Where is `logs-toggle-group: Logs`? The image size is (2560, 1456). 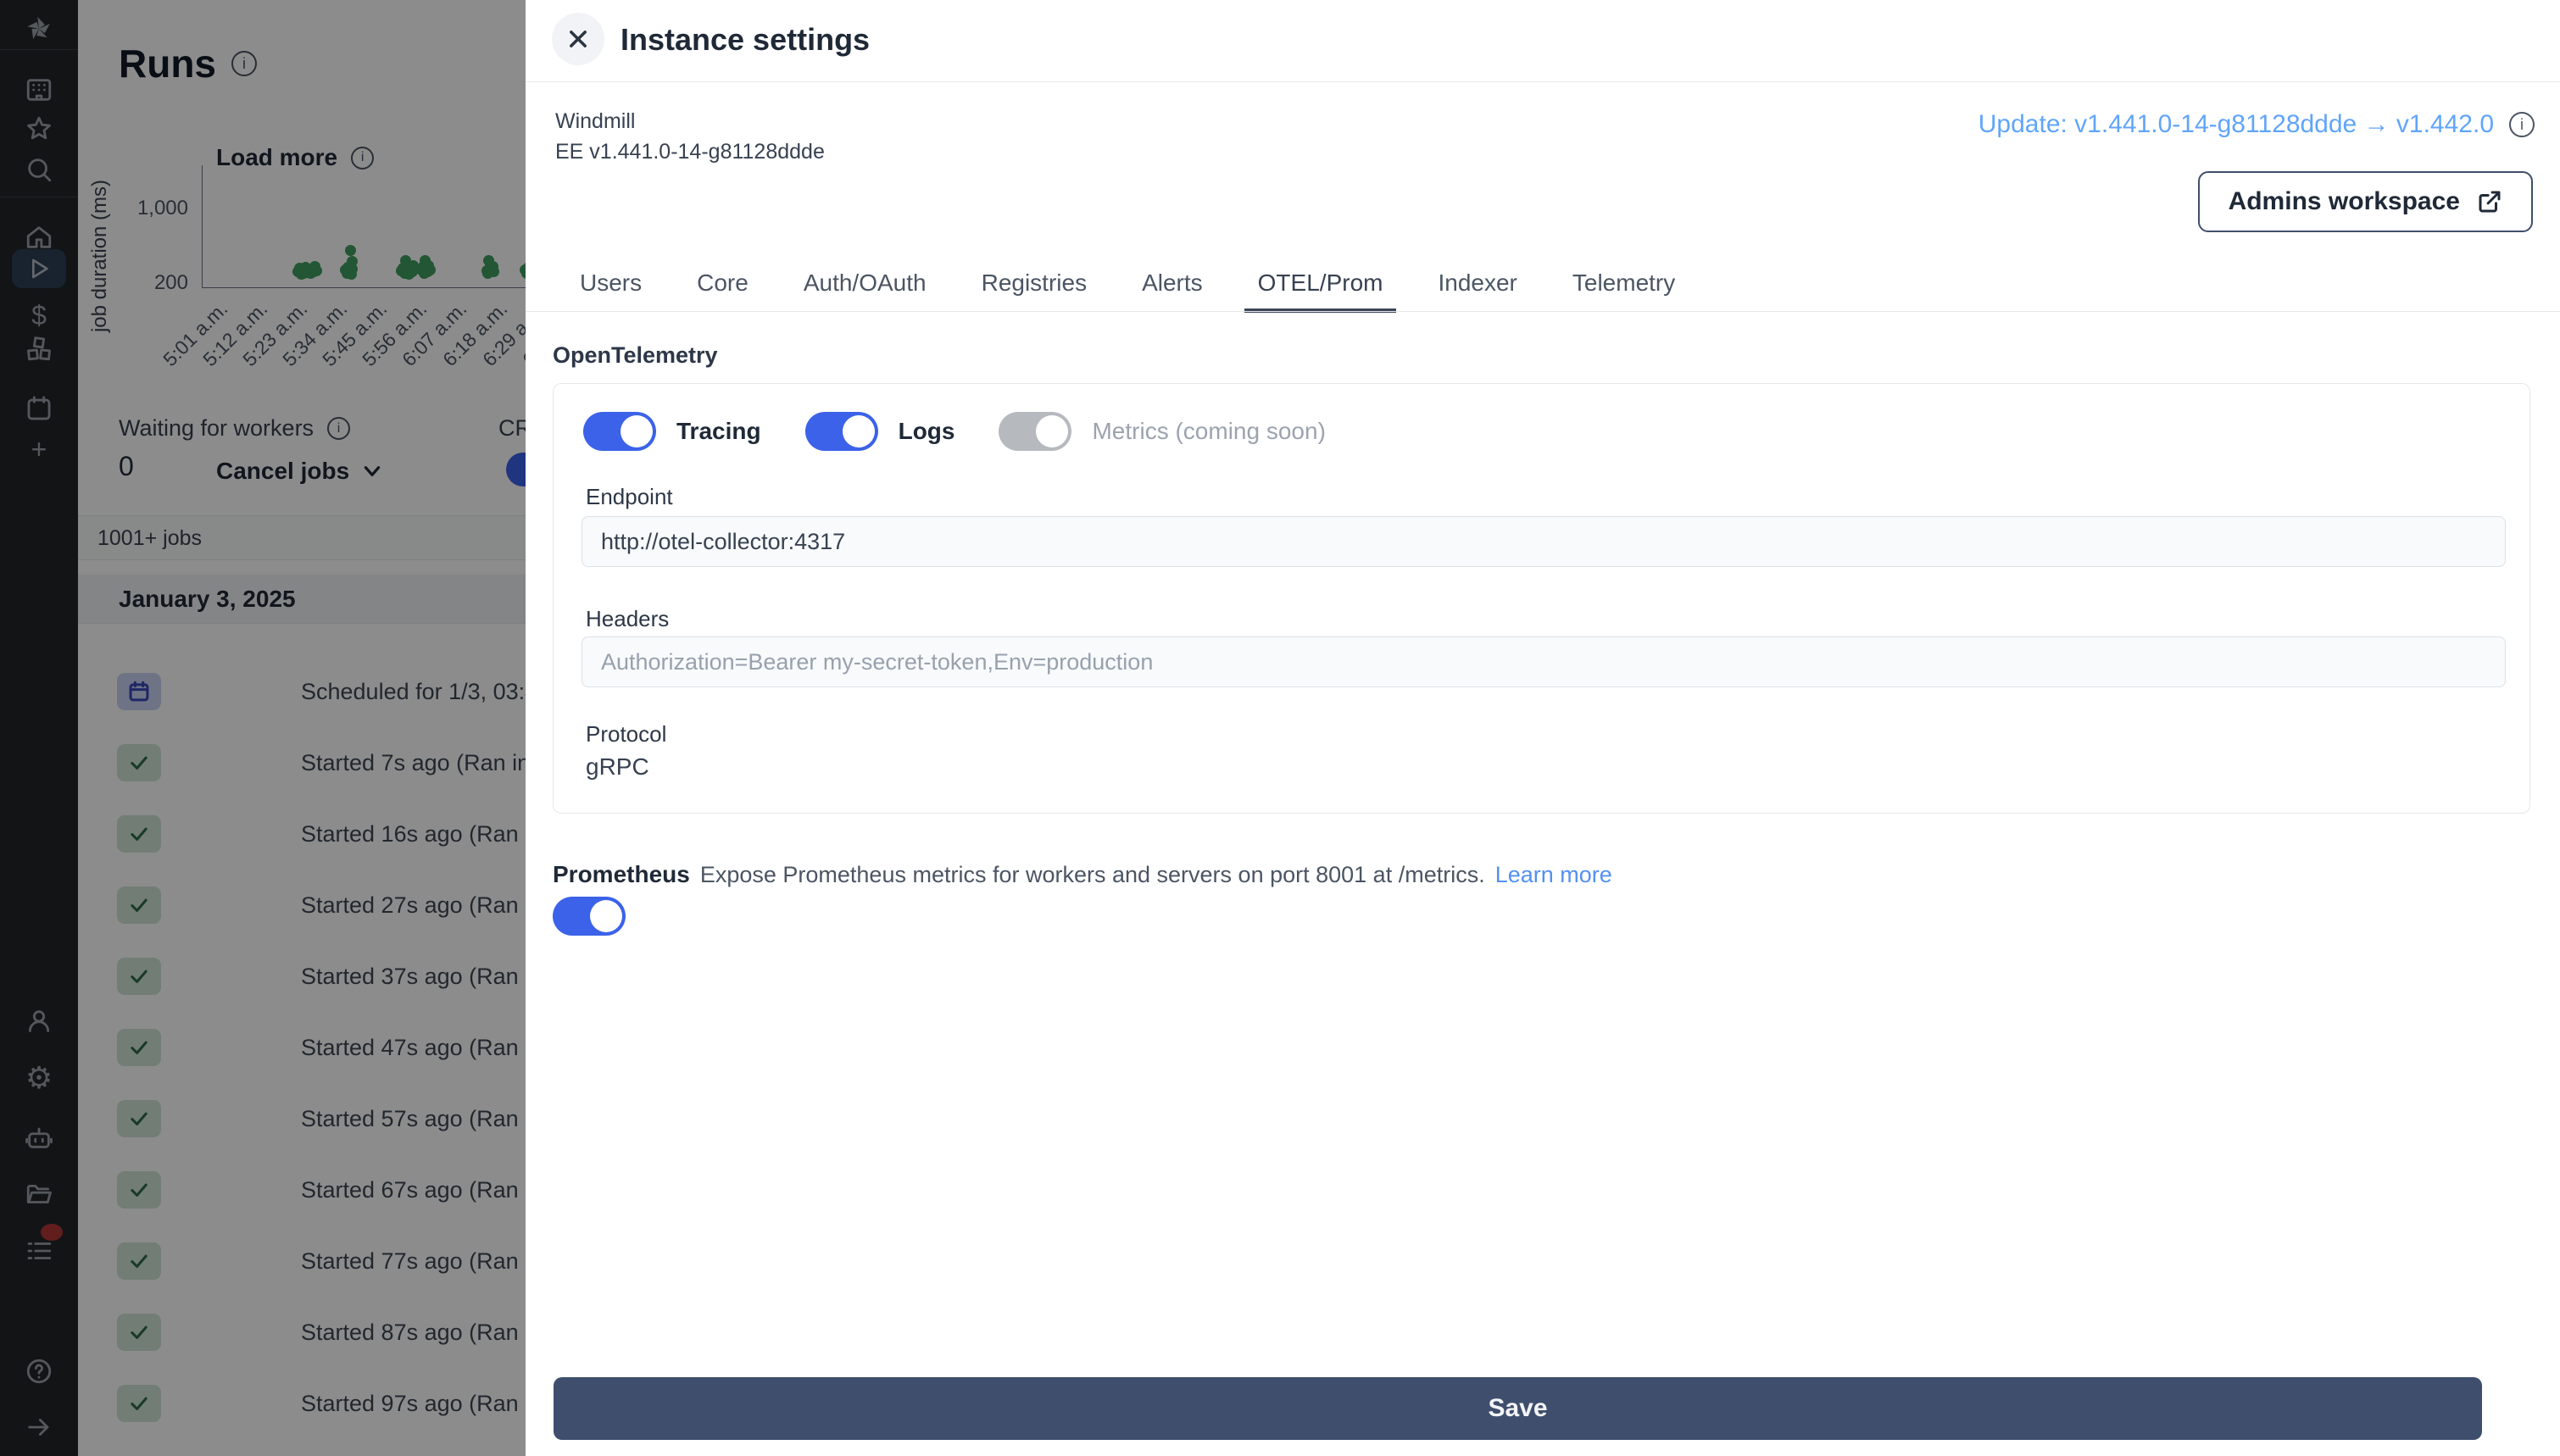 logs-toggle-group: Logs is located at coordinates (879, 432).